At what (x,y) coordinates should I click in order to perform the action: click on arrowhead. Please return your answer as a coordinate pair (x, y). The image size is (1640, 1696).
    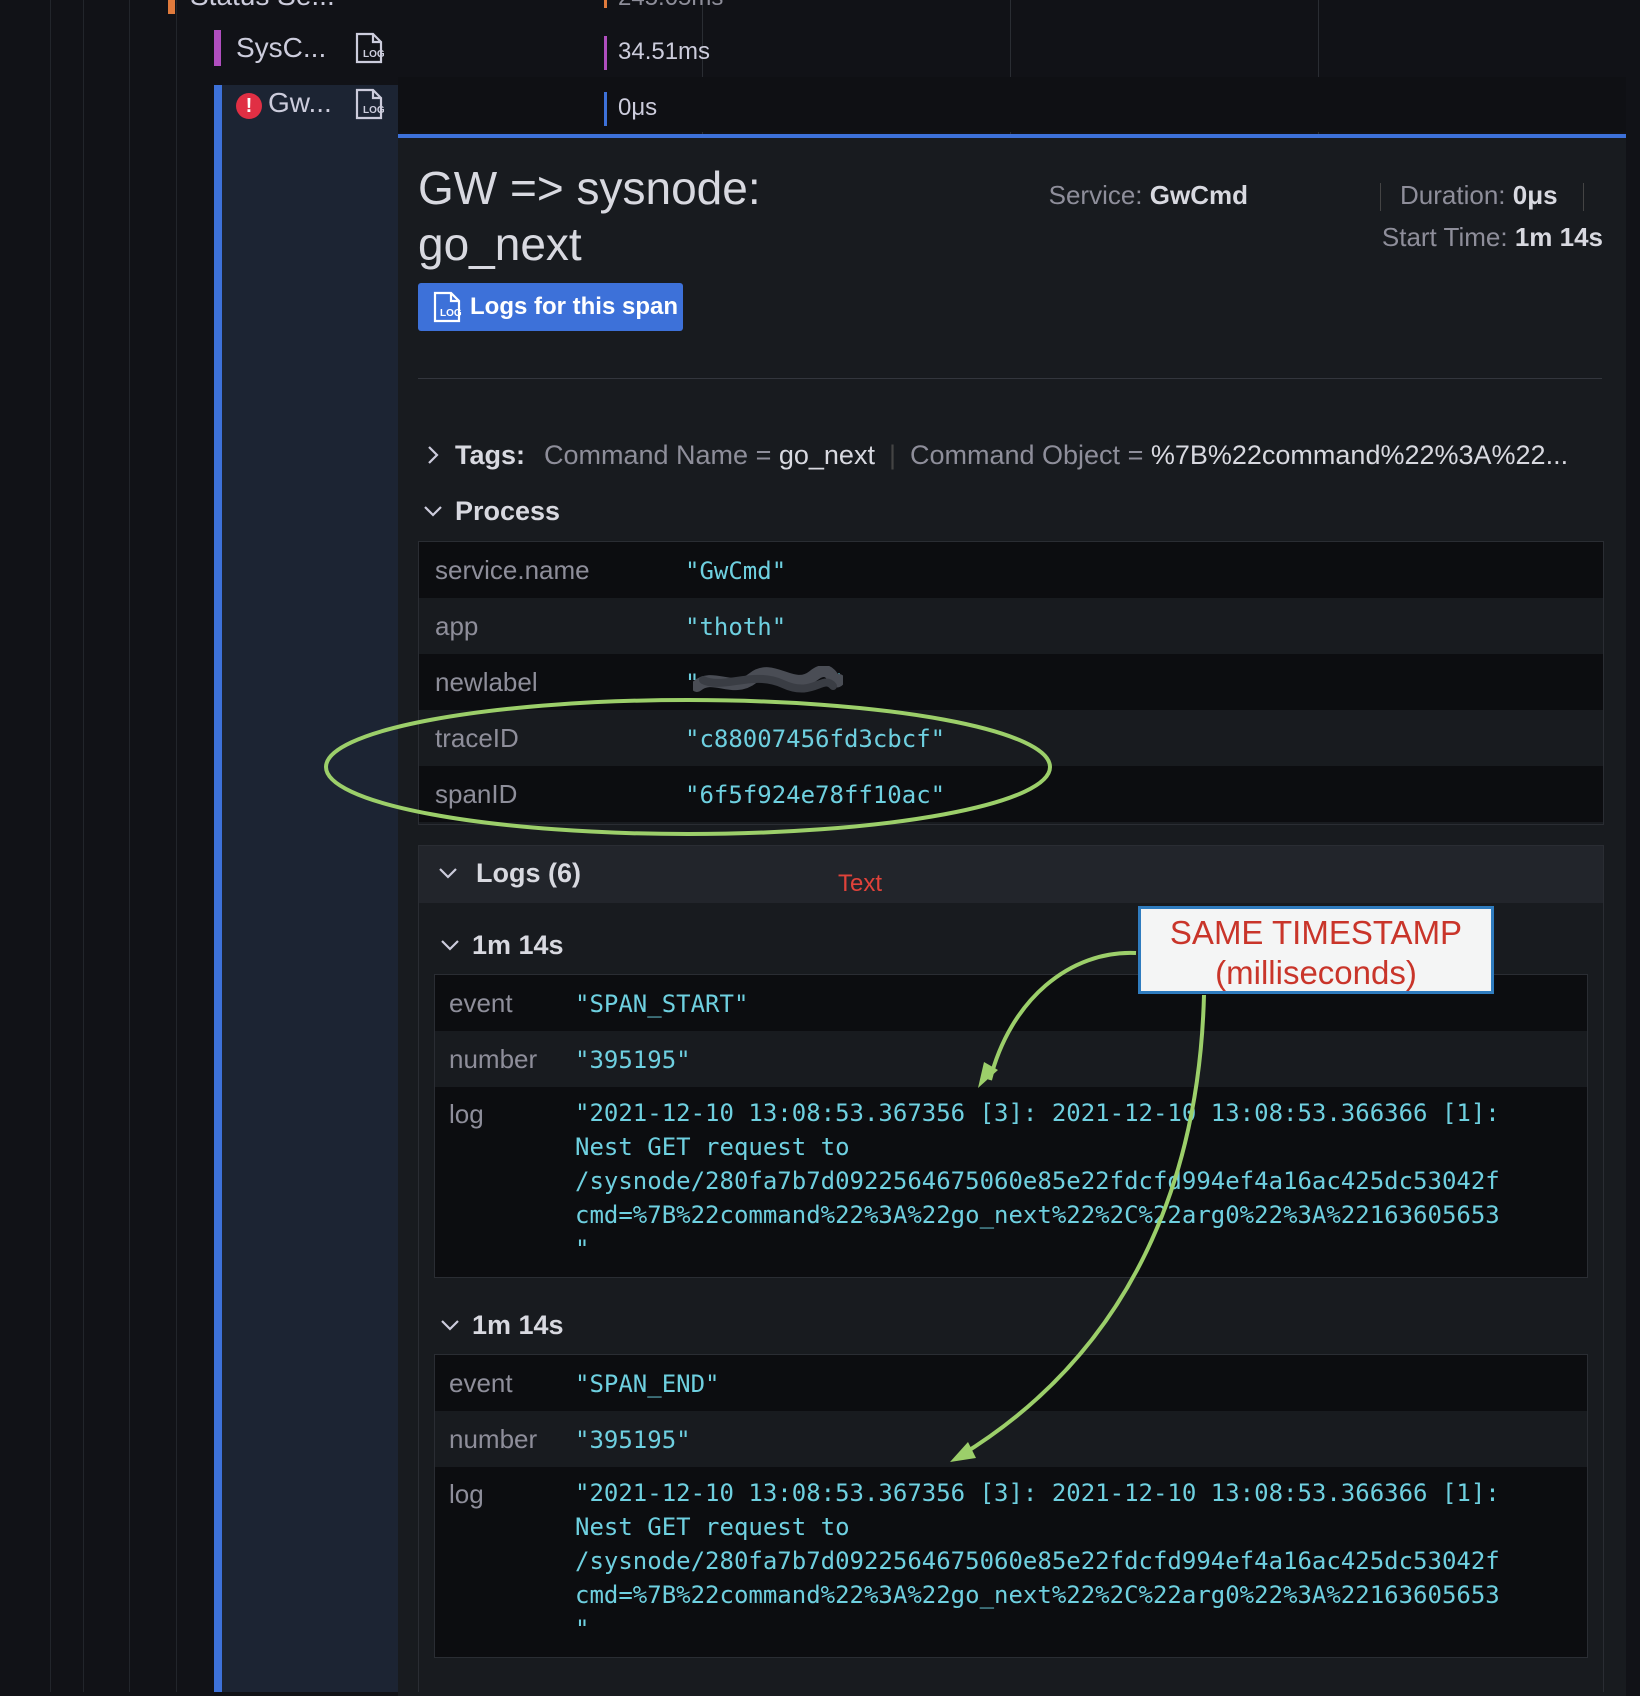
    Looking at the image, I should click on (963, 1452).